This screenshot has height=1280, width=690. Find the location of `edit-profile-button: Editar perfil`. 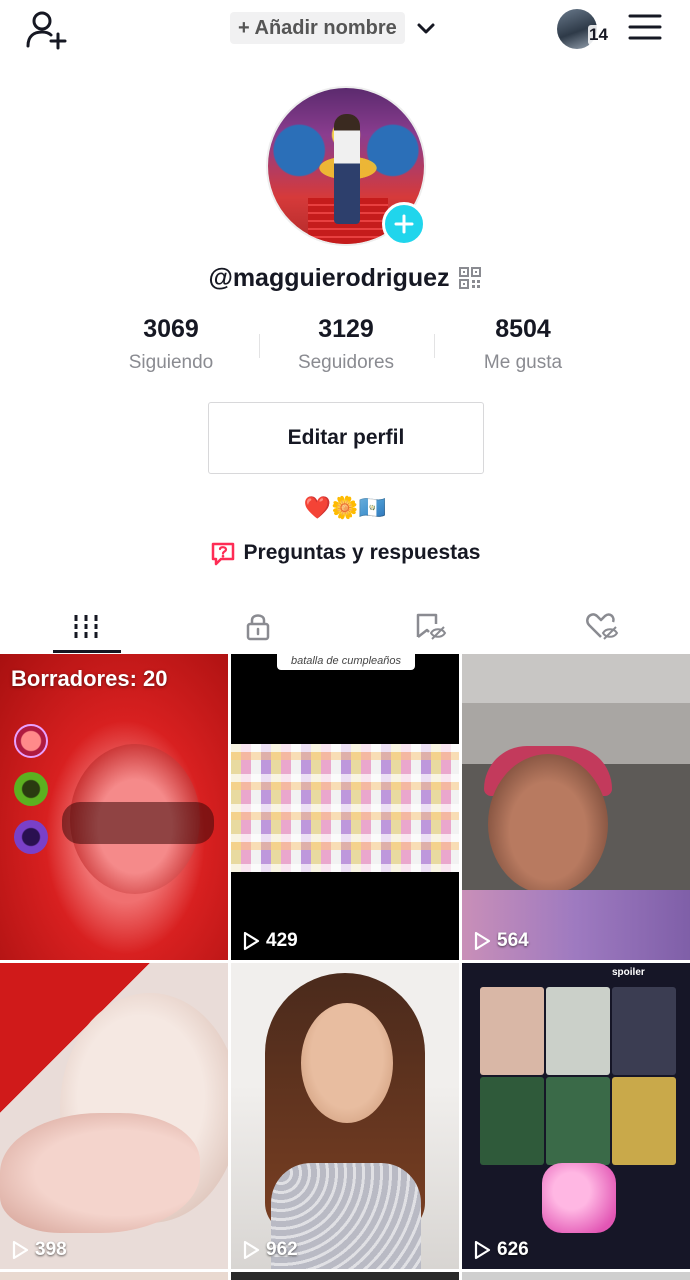

edit-profile-button: Editar perfil is located at coordinates (346, 438).